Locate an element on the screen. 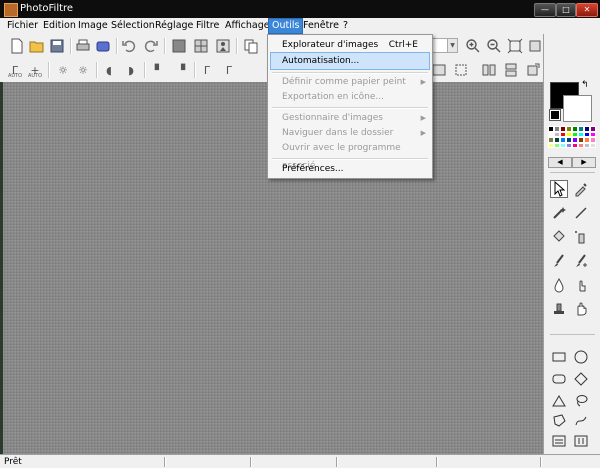 Image resolution: width=600 pixels, height=468 pixels. menu-fenetre: Fenêtre is located at coordinates (321, 26).